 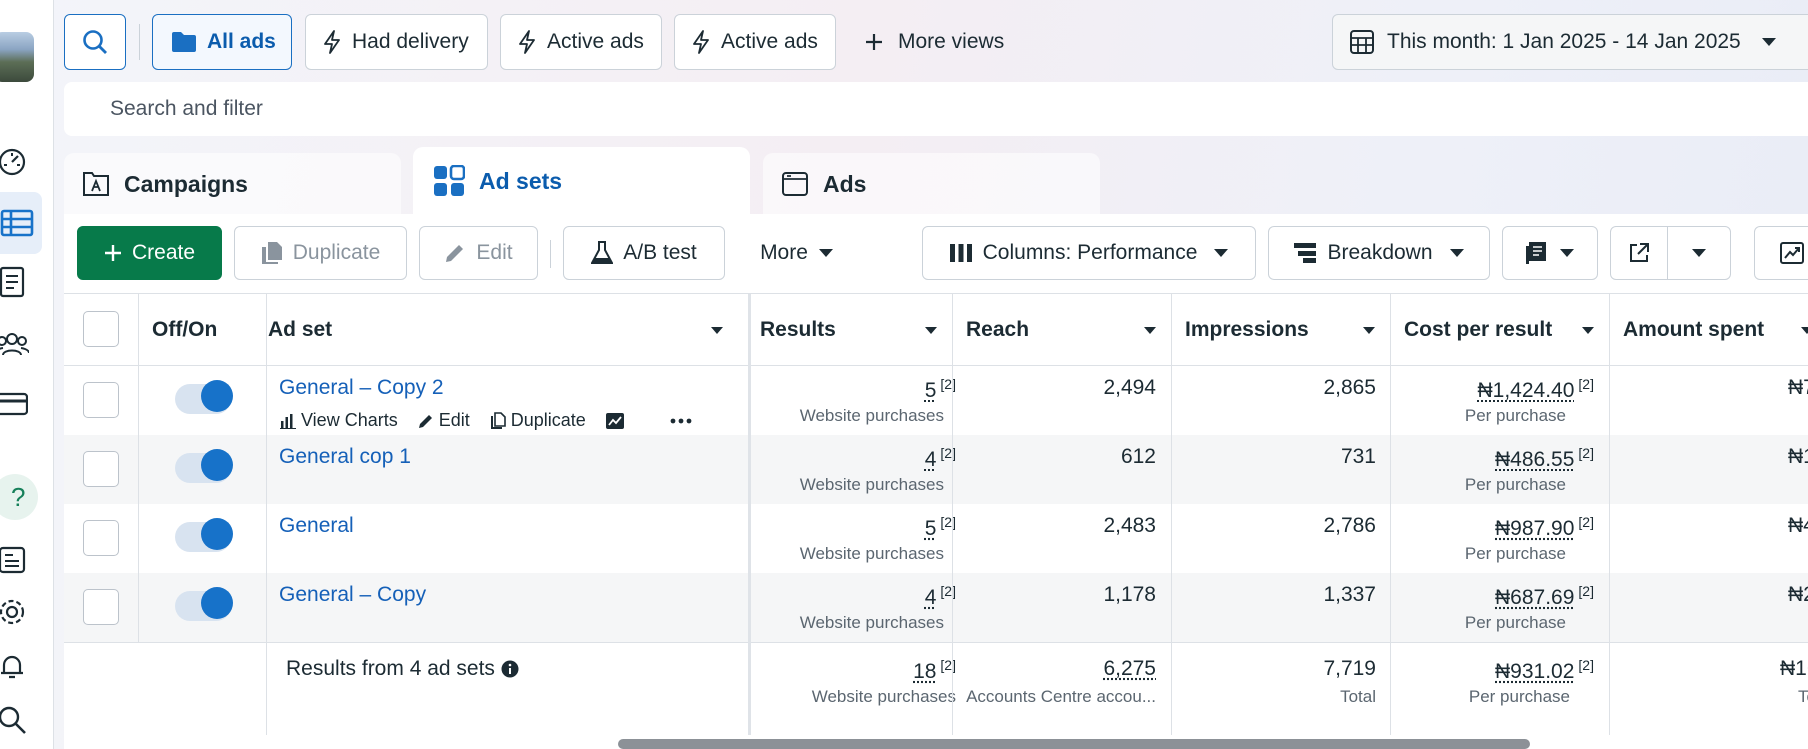 I want to click on header-cost-per-result: Cost per result, so click(x=1499, y=330).